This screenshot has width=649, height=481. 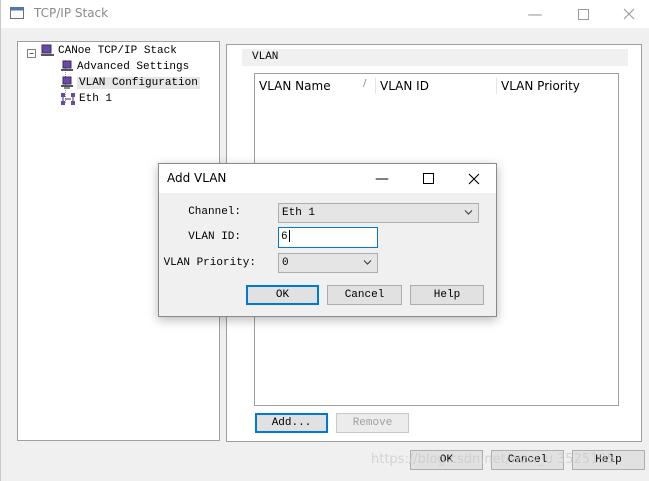 I want to click on dialog-ok-label: OK, so click(x=282, y=295).